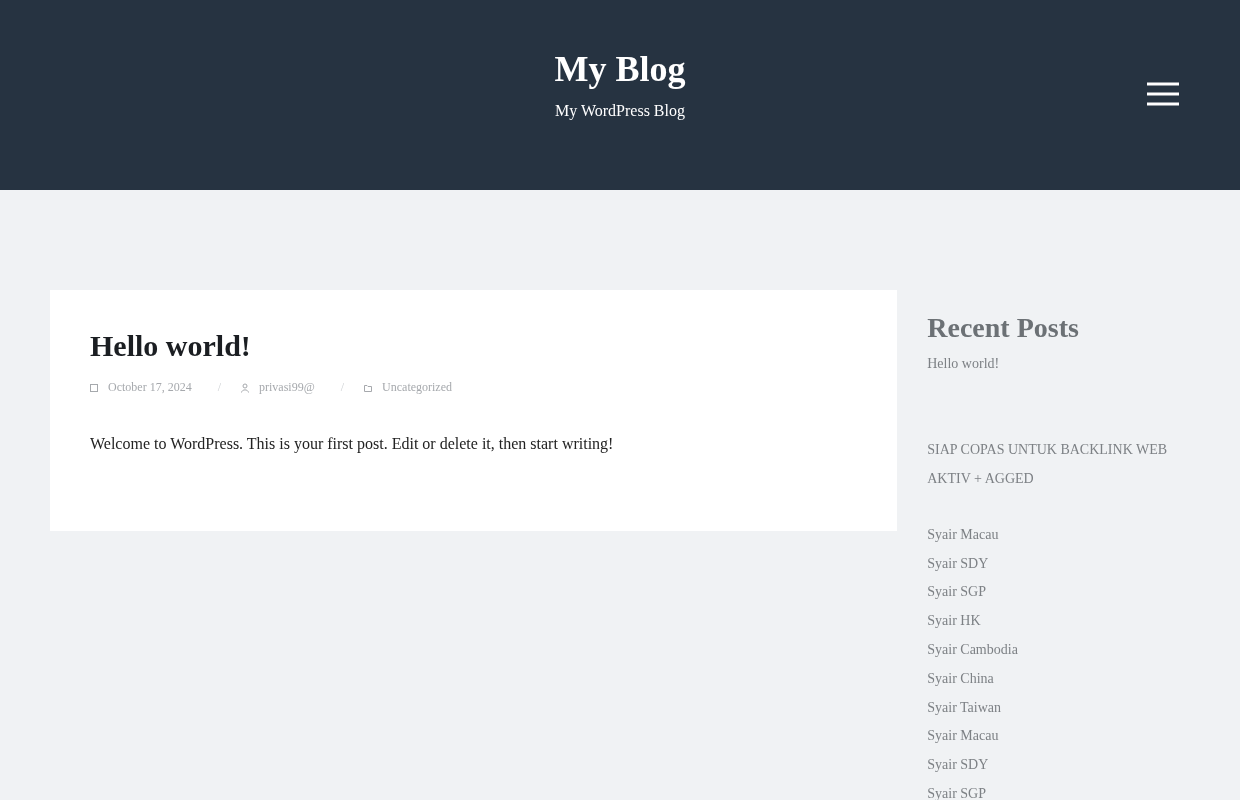 Image resolution: width=1240 pixels, height=800 pixels. I want to click on recent-post-link: Hello world!, so click(1058, 364).